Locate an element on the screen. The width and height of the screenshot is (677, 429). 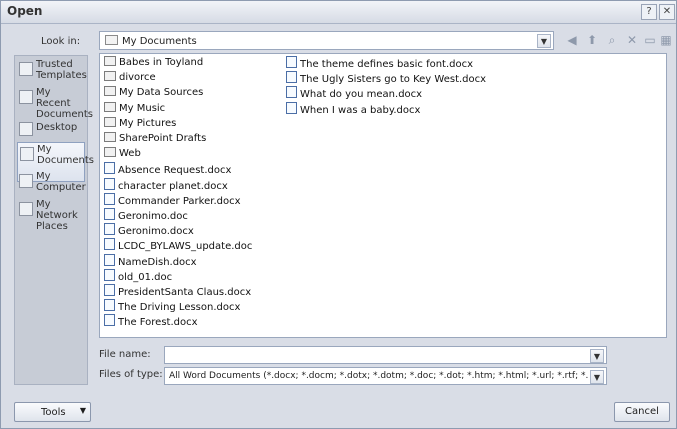
delete-icon: ✕ is located at coordinates (632, 40).